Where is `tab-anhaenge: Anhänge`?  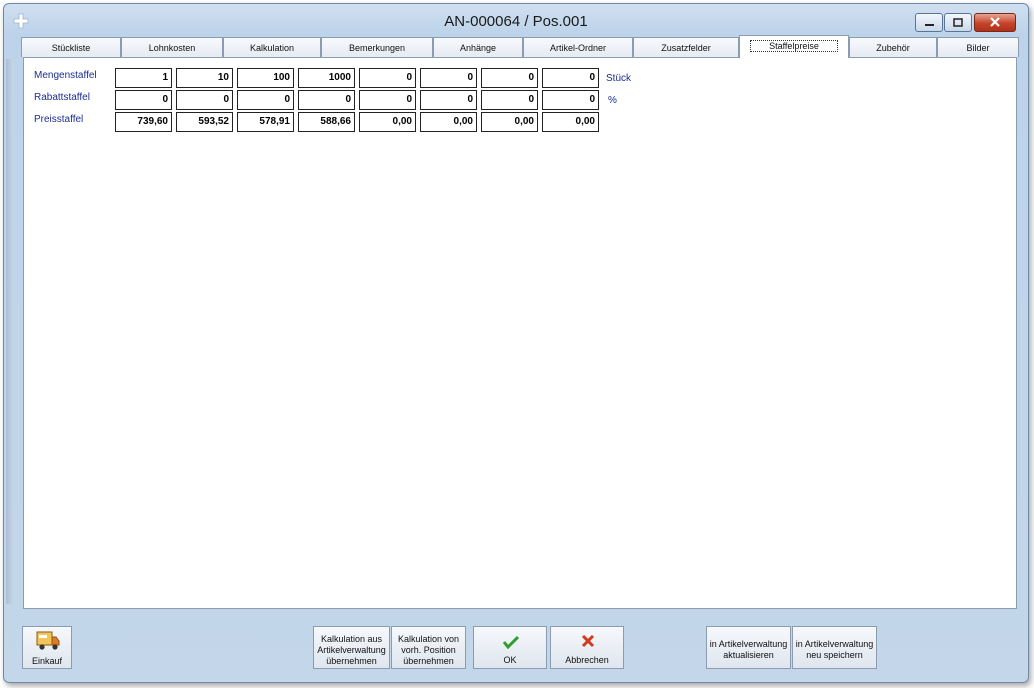
tab-anhaenge: Anhänge is located at coordinates (478, 47).